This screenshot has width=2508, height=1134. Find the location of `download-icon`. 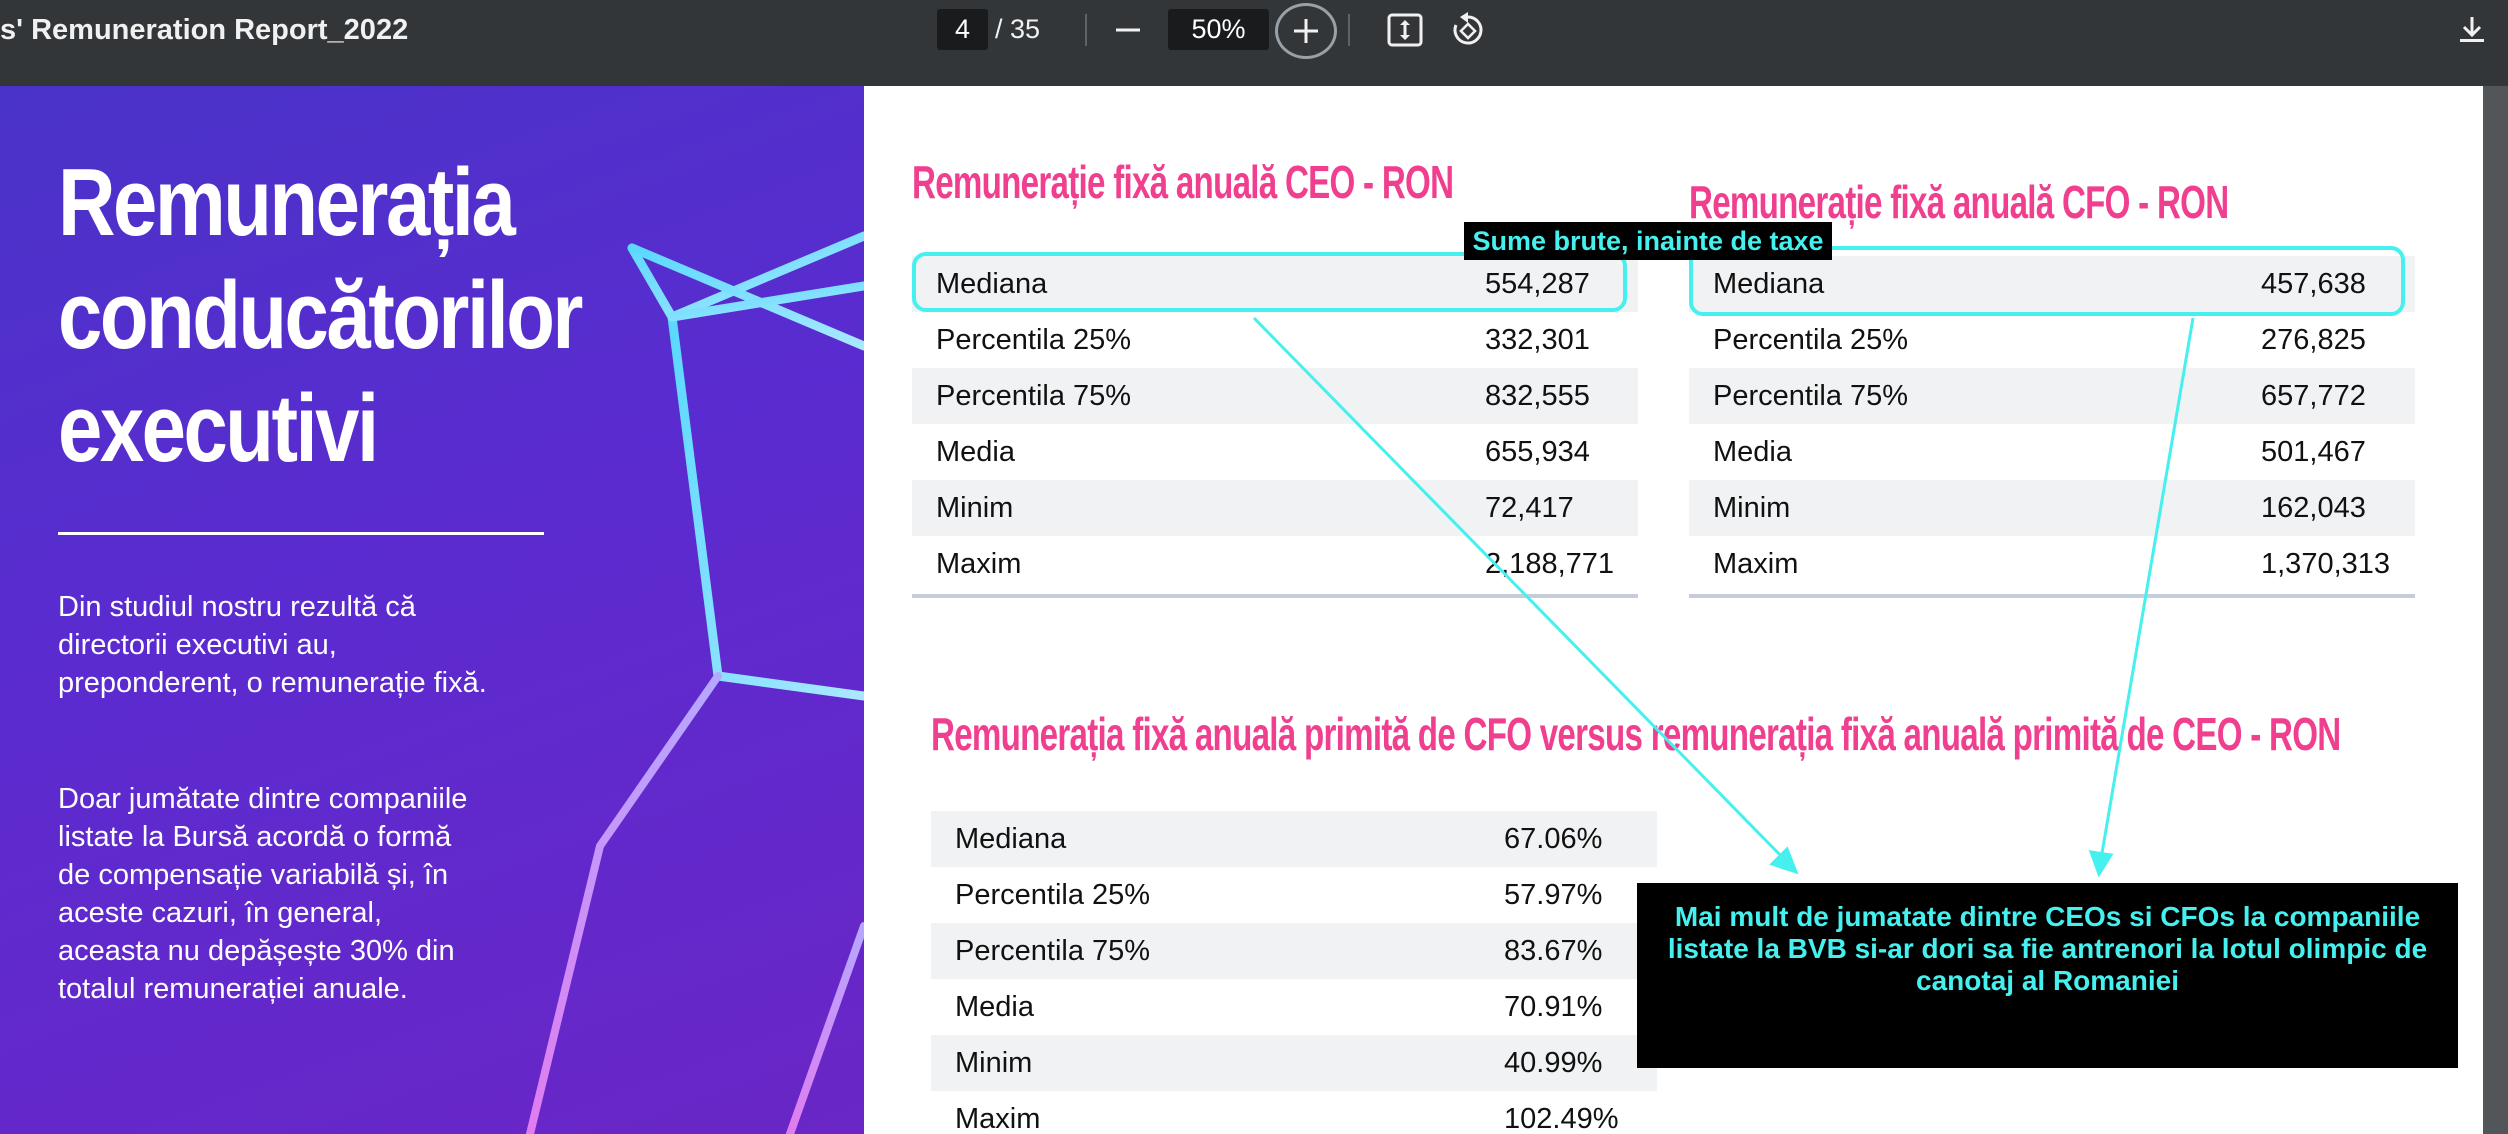

download-icon is located at coordinates (2472, 29).